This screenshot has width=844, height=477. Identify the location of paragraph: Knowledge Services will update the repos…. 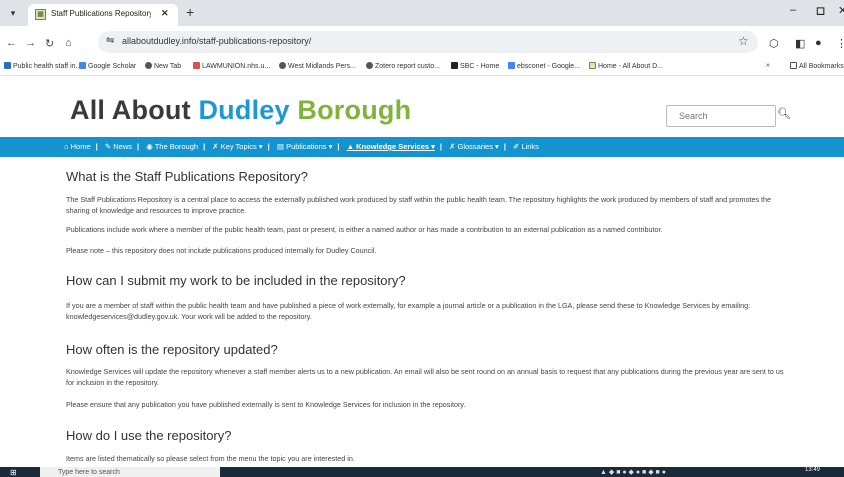
(425, 377).